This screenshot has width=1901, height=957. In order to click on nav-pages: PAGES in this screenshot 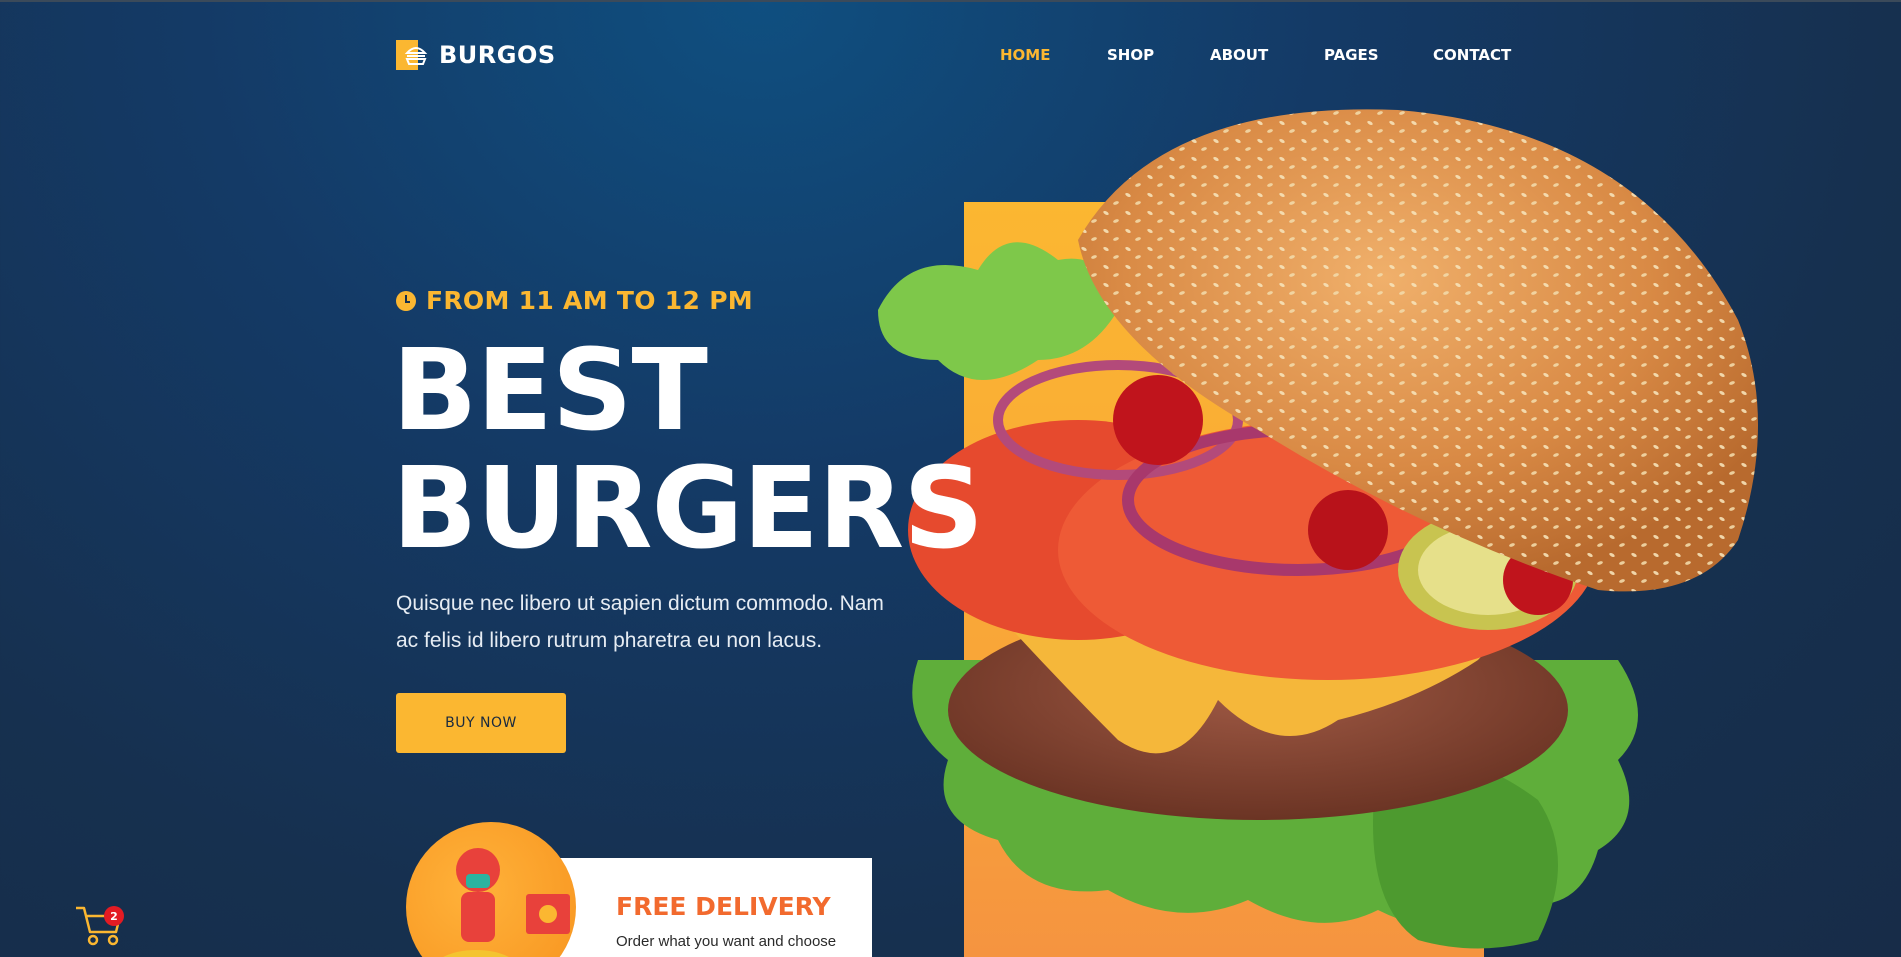, I will do `click(1351, 55)`.